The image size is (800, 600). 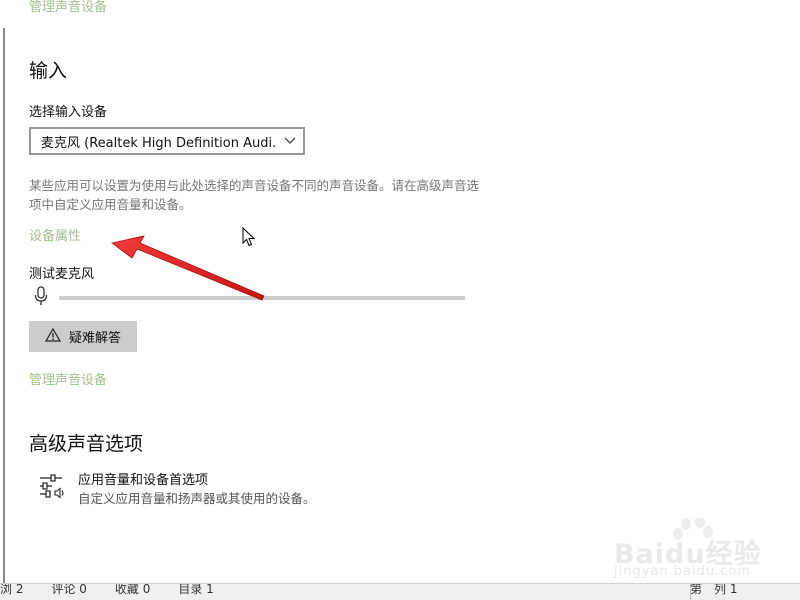 I want to click on manage-sound-devices-link-top: 管理声音设备, so click(x=68, y=7).